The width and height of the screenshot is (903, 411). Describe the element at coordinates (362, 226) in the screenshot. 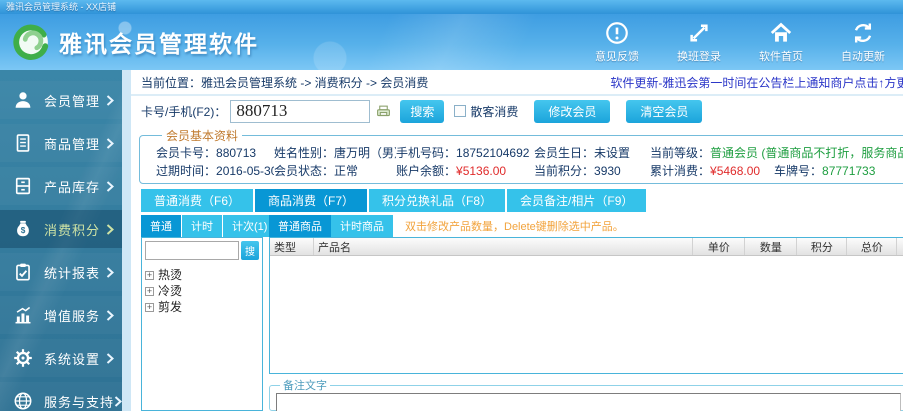

I see `tab-timed-product: 计时商品` at that location.